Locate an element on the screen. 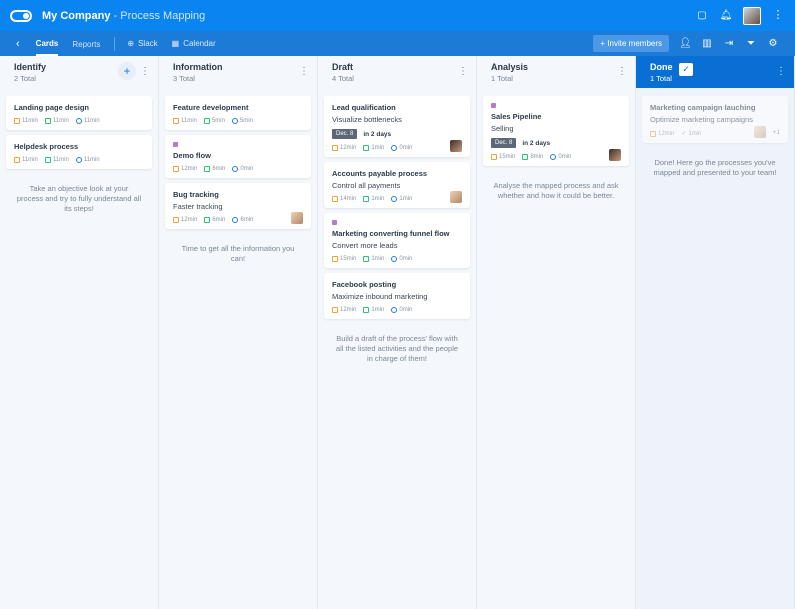 The image size is (795, 609). card-subtitle: Maximize inbound marketing is located at coordinates (380, 296).